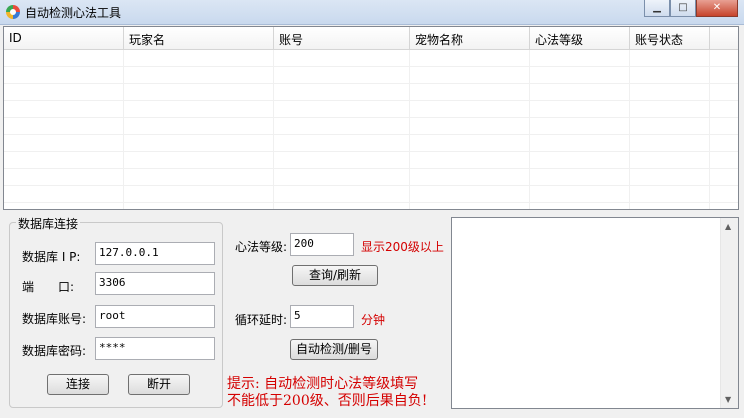 The height and width of the screenshot is (418, 744). What do you see at coordinates (728, 226) in the screenshot?
I see `scroll-up-icon: ▲` at bounding box center [728, 226].